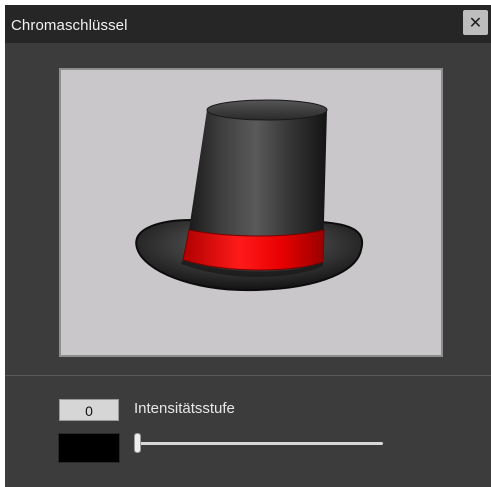 This screenshot has width=491, height=487. What do you see at coordinates (184, 408) in the screenshot?
I see `intensity-label: Intensitätsstufe` at bounding box center [184, 408].